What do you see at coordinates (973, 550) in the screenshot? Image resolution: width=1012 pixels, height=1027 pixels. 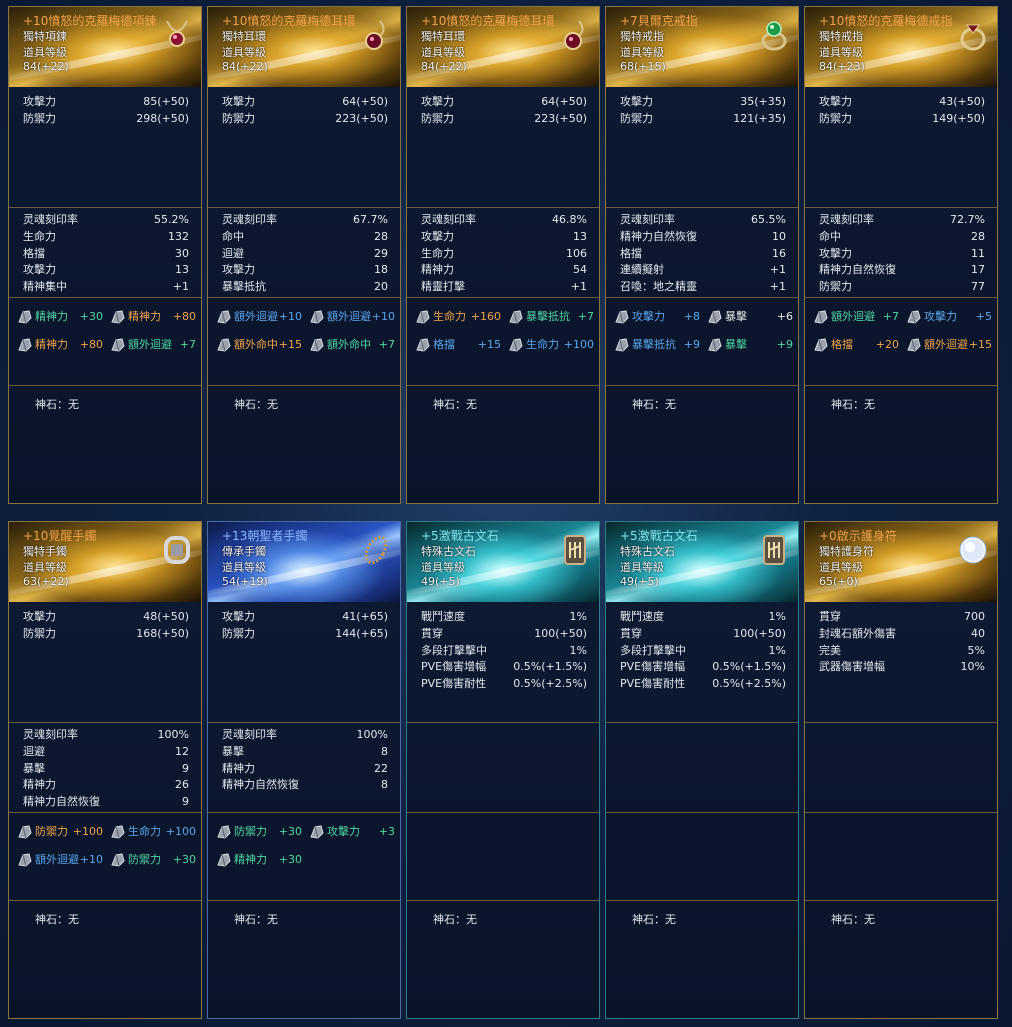 I see `amulet-icon` at bounding box center [973, 550].